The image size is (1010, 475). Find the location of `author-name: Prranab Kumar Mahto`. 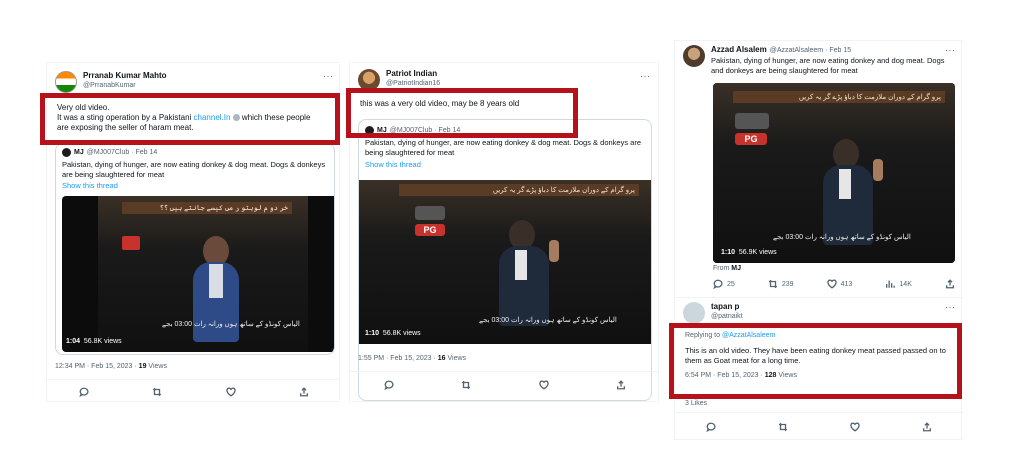

author-name: Prranab Kumar Mahto is located at coordinates (125, 76).